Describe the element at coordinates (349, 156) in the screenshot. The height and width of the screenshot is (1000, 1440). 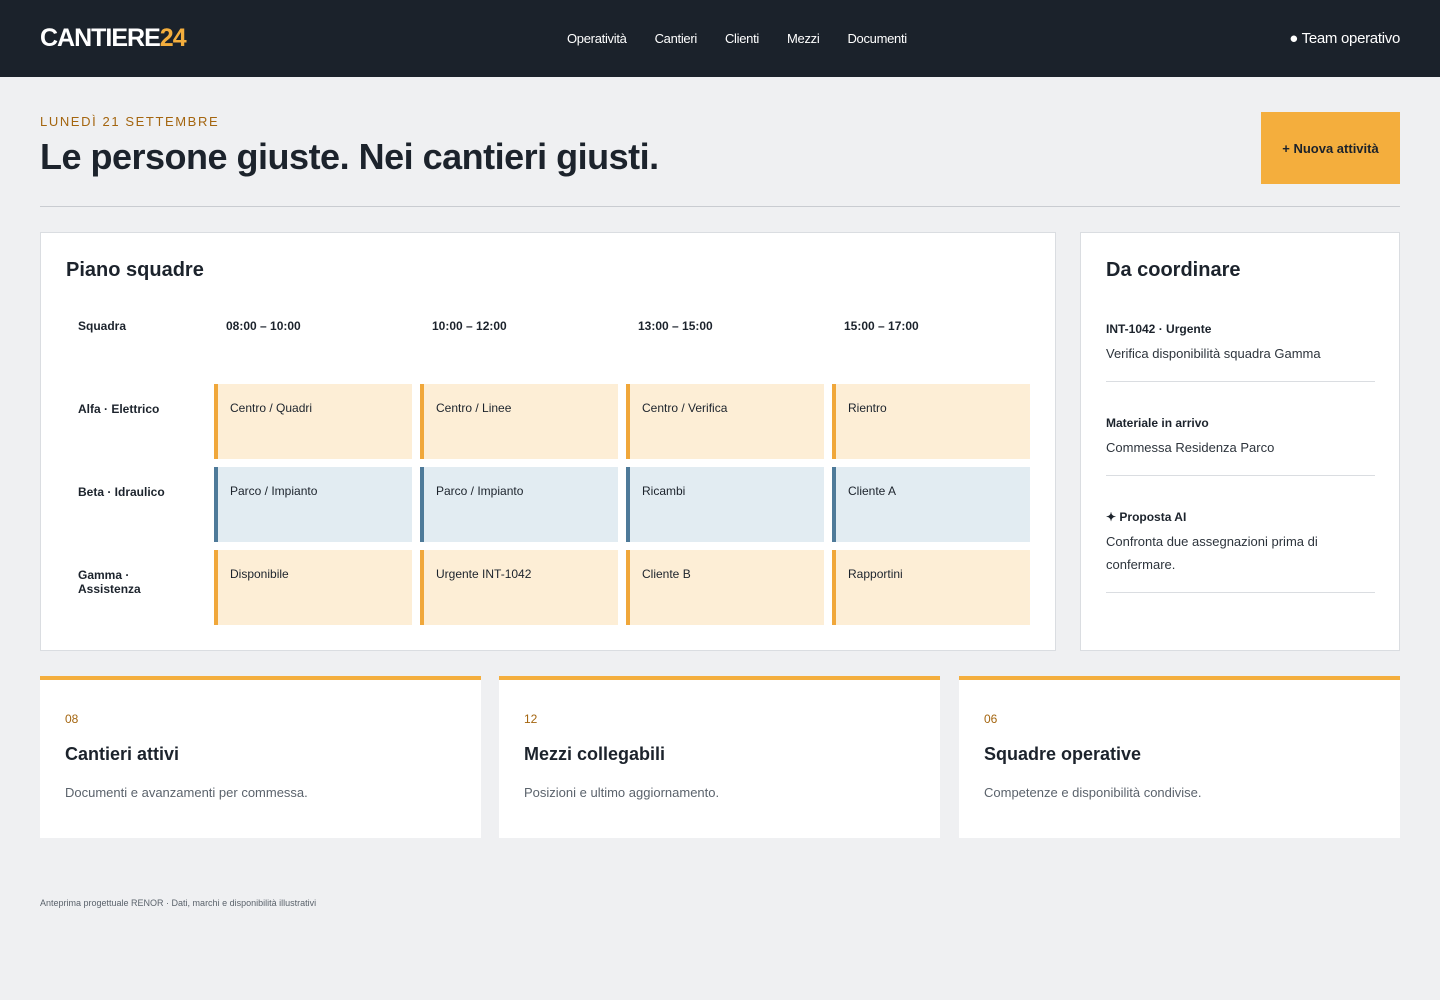
I see `page-title: Le persone giuste. Nei cantieri giusti.` at that location.